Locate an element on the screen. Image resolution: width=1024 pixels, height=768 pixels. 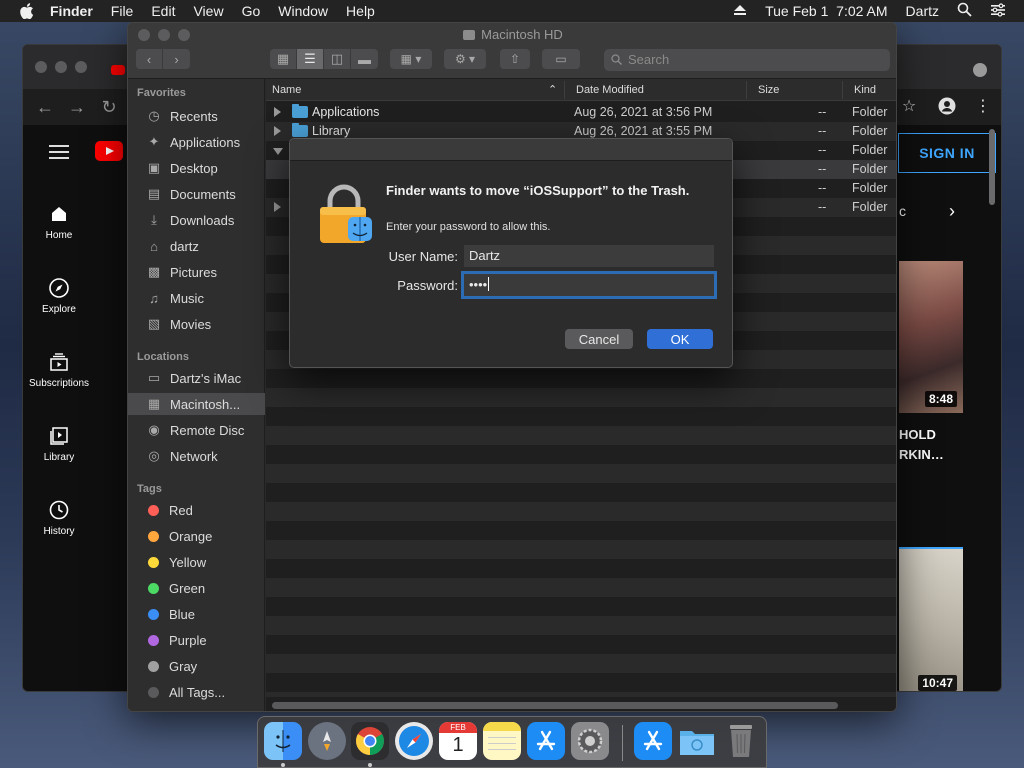
tag-icon: ▭ is located at coordinates (561, 59).